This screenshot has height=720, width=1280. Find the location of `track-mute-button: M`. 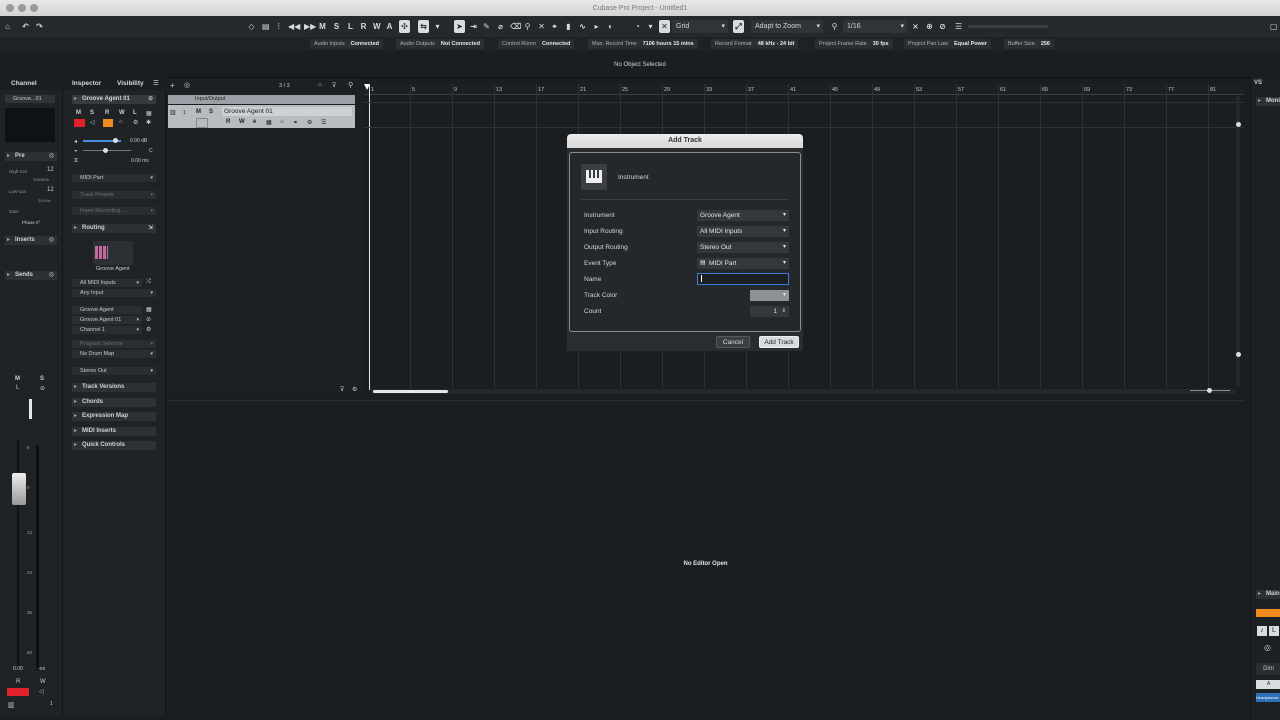

track-mute-button: M is located at coordinates (198, 112).